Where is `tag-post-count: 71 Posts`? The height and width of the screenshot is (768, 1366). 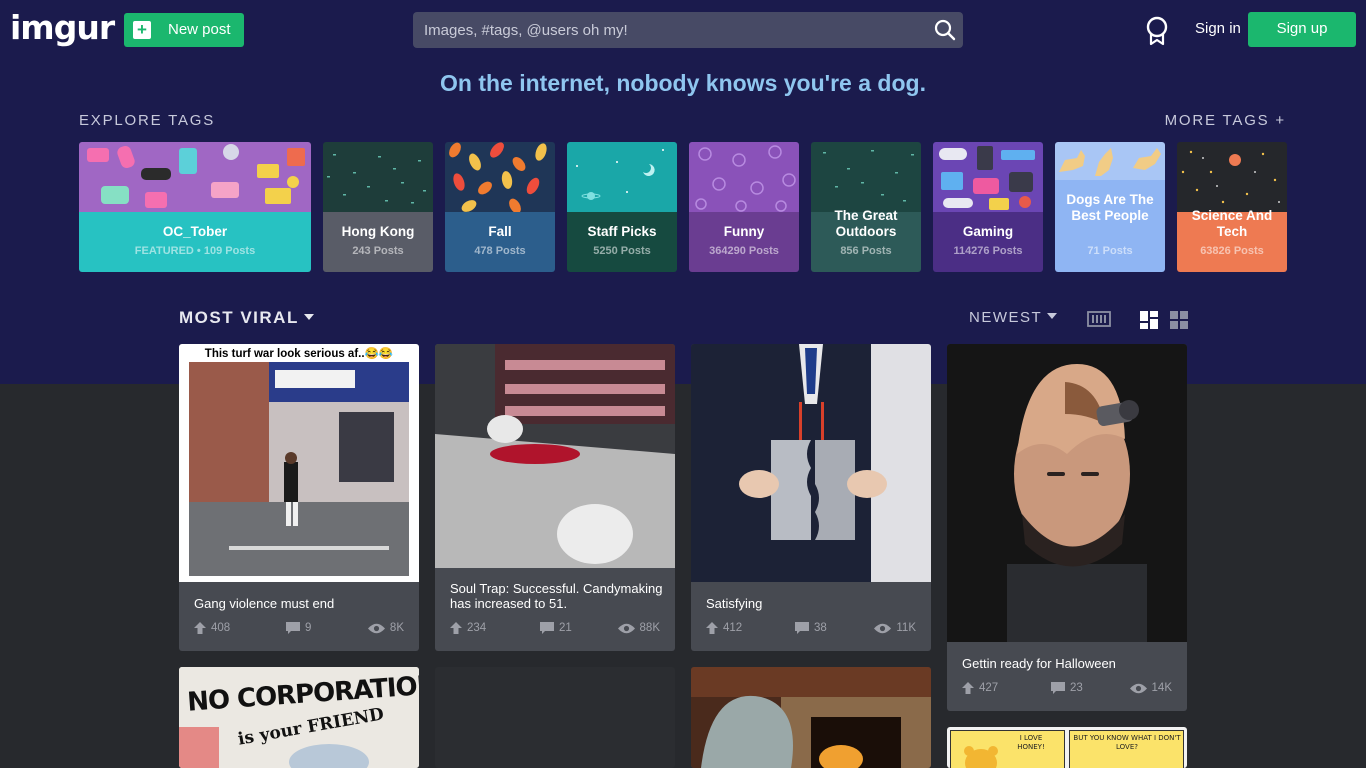
tag-post-count: 71 Posts is located at coordinates (1110, 251).